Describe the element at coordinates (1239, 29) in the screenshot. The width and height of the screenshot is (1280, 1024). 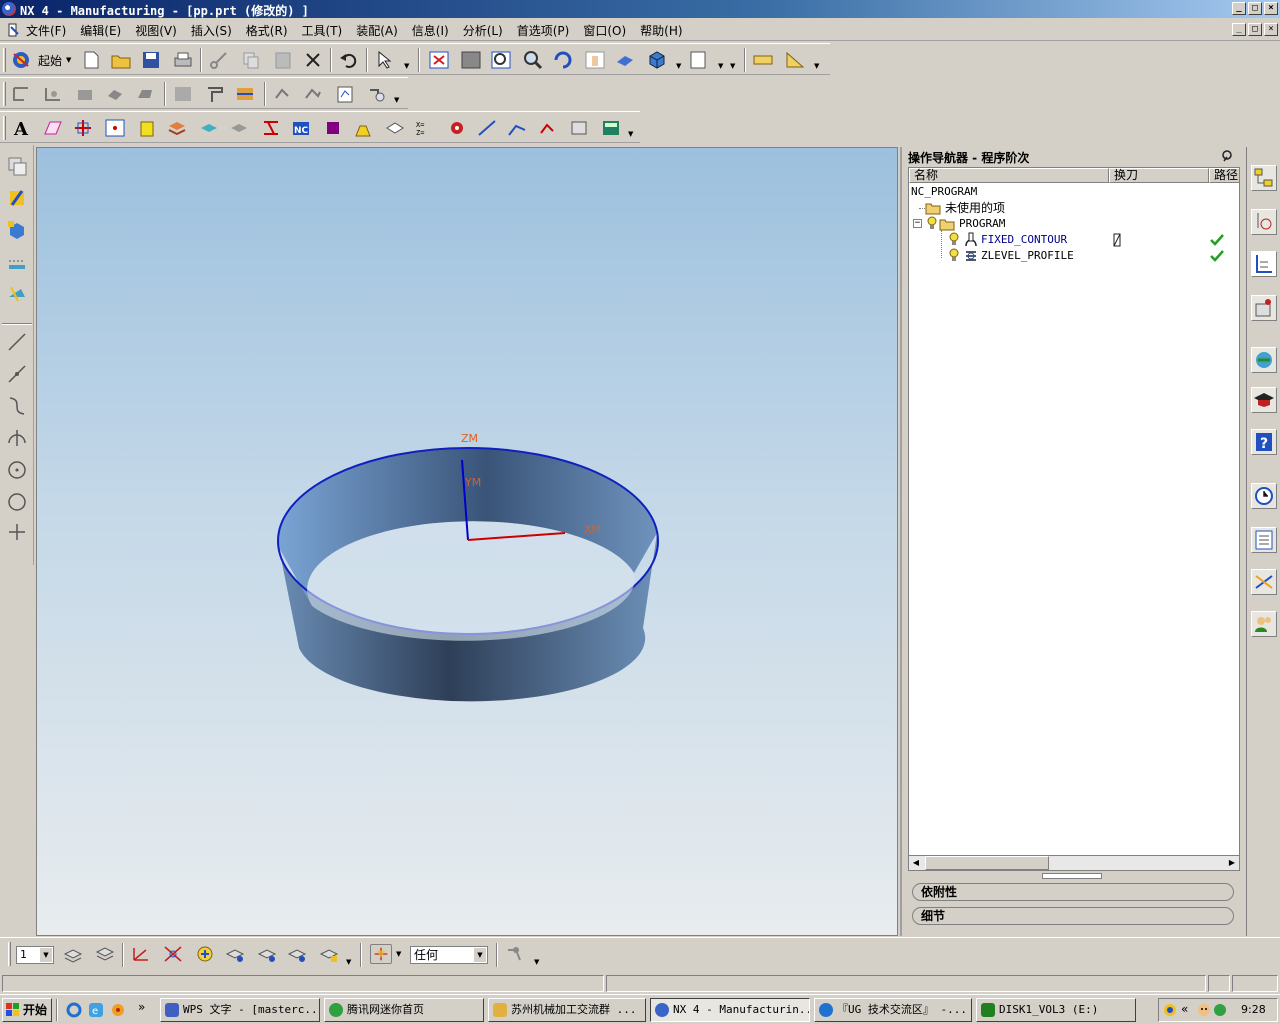
I see `doc-minimize-button: _` at that location.